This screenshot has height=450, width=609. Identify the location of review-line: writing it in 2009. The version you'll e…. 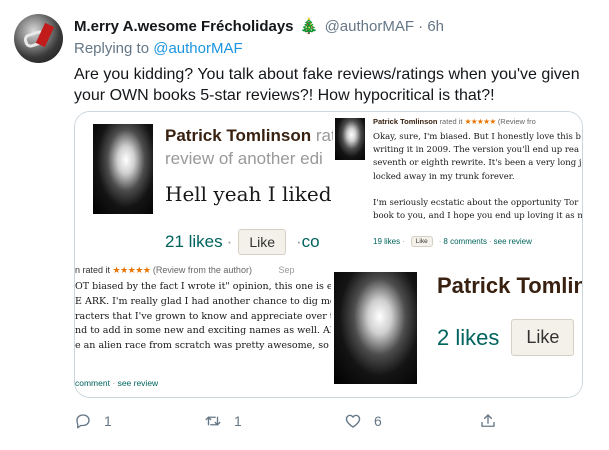
(476, 150).